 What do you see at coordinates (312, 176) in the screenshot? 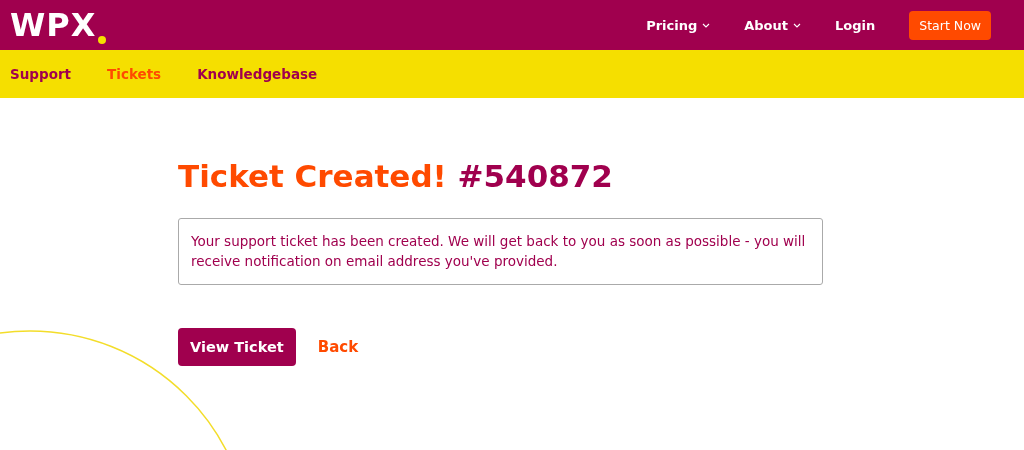
I see `page-title: Ticket Created!` at bounding box center [312, 176].